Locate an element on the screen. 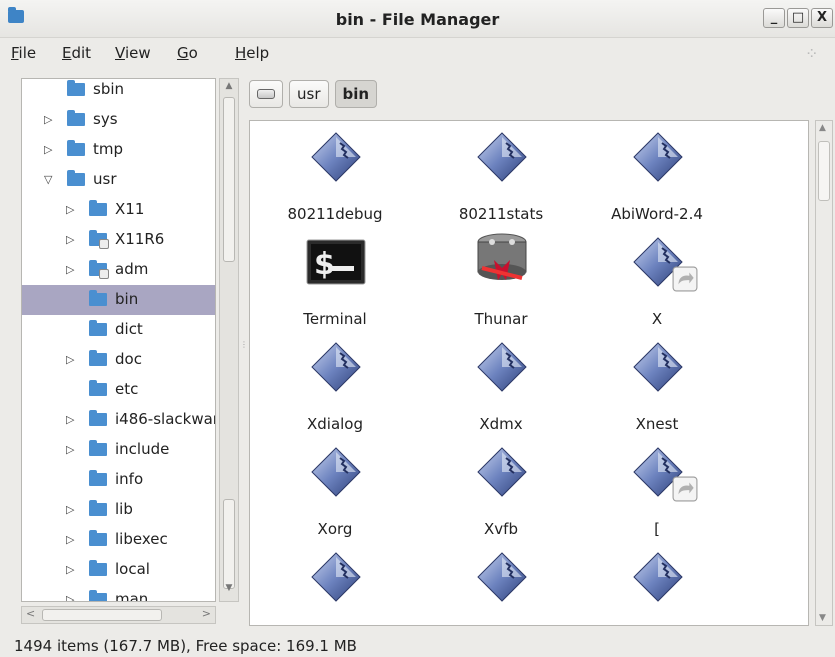 The image size is (835, 657). tree-item-label: etc is located at coordinates (127, 389).